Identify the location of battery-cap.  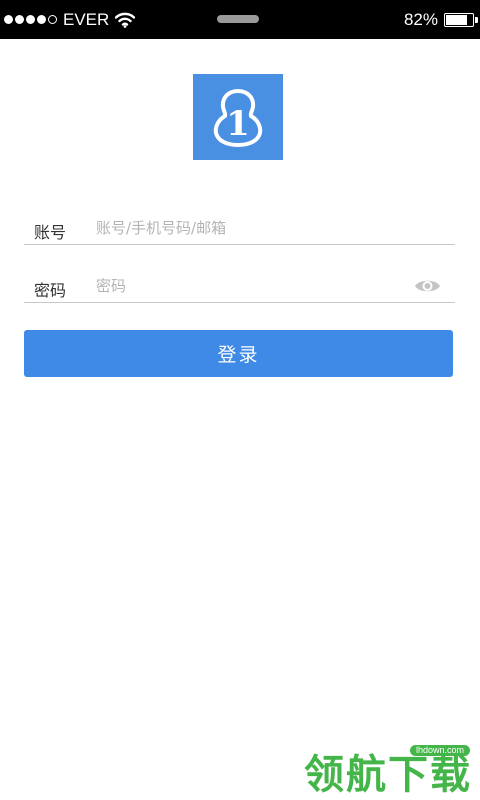
(476, 19).